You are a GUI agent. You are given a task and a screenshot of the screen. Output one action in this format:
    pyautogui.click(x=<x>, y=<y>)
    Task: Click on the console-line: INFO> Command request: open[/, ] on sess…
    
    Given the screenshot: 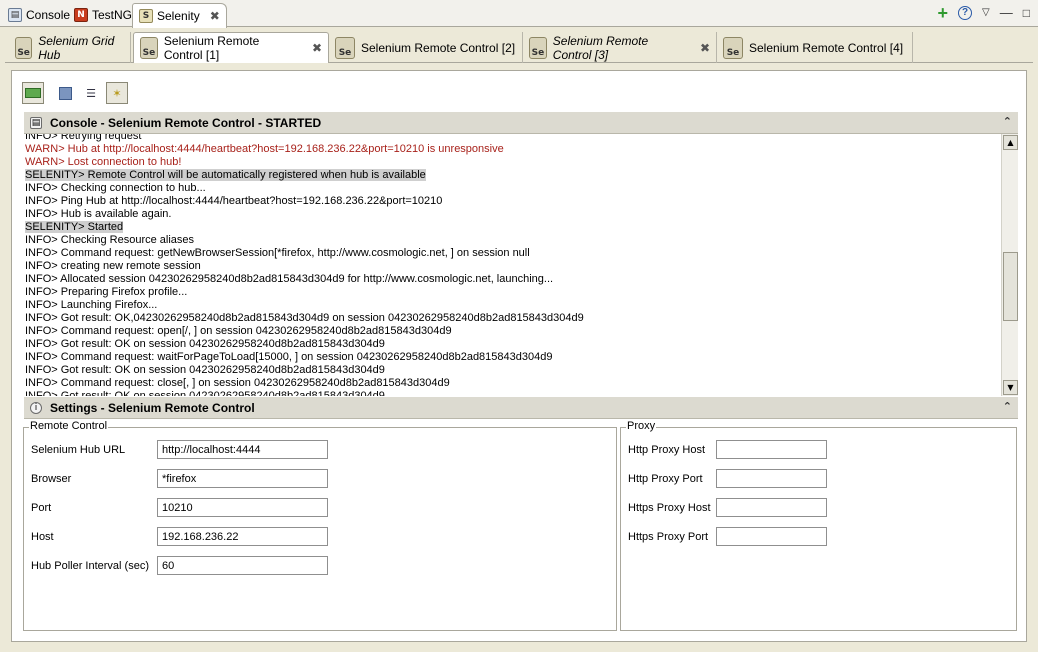 What is the action you would take?
    pyautogui.click(x=512, y=331)
    